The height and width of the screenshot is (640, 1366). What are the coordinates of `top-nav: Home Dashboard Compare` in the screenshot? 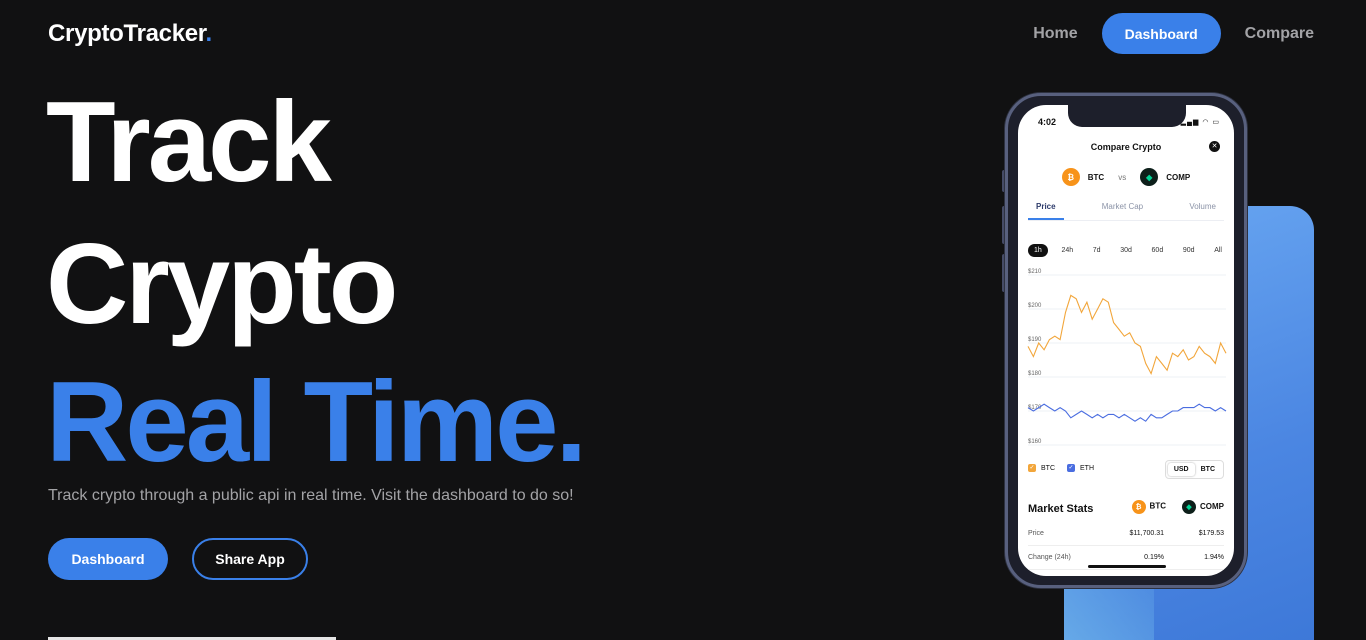 It's located at (1173, 33).